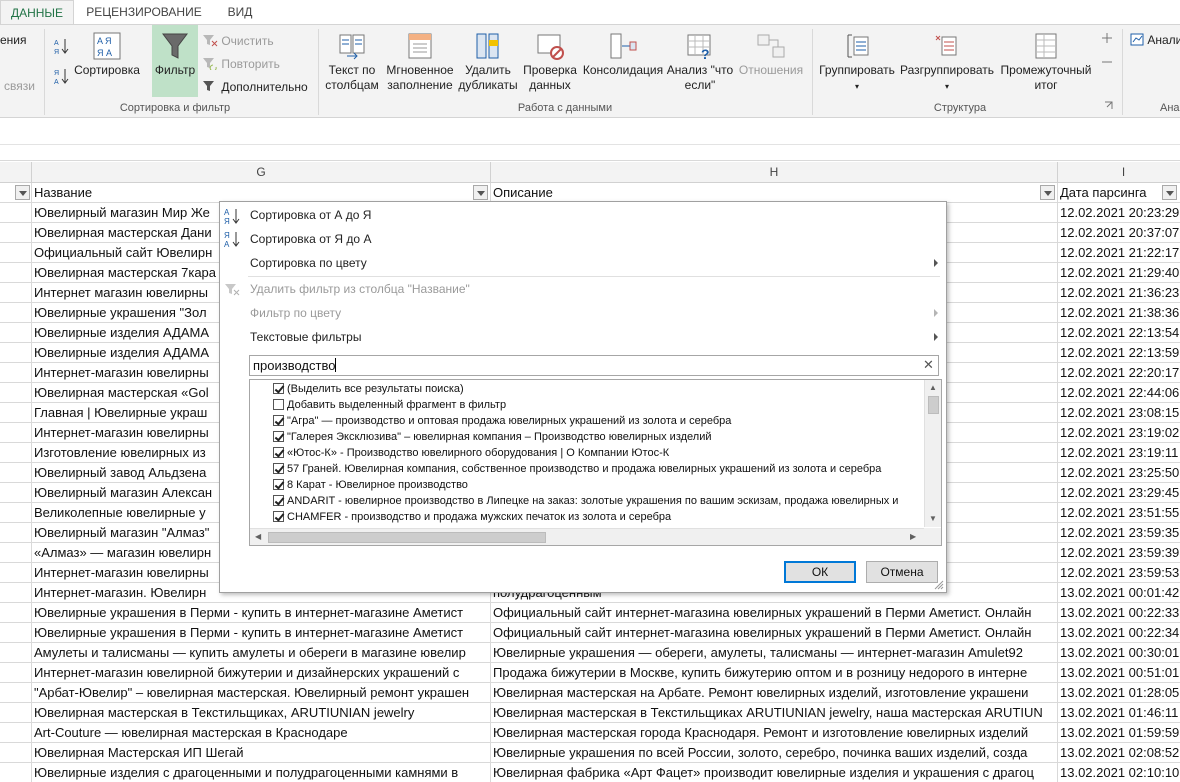 The image size is (1180, 782). What do you see at coordinates (1119, 593) in the screenshot?
I see `cell-date: 13.02.2021 00:01:42` at bounding box center [1119, 593].